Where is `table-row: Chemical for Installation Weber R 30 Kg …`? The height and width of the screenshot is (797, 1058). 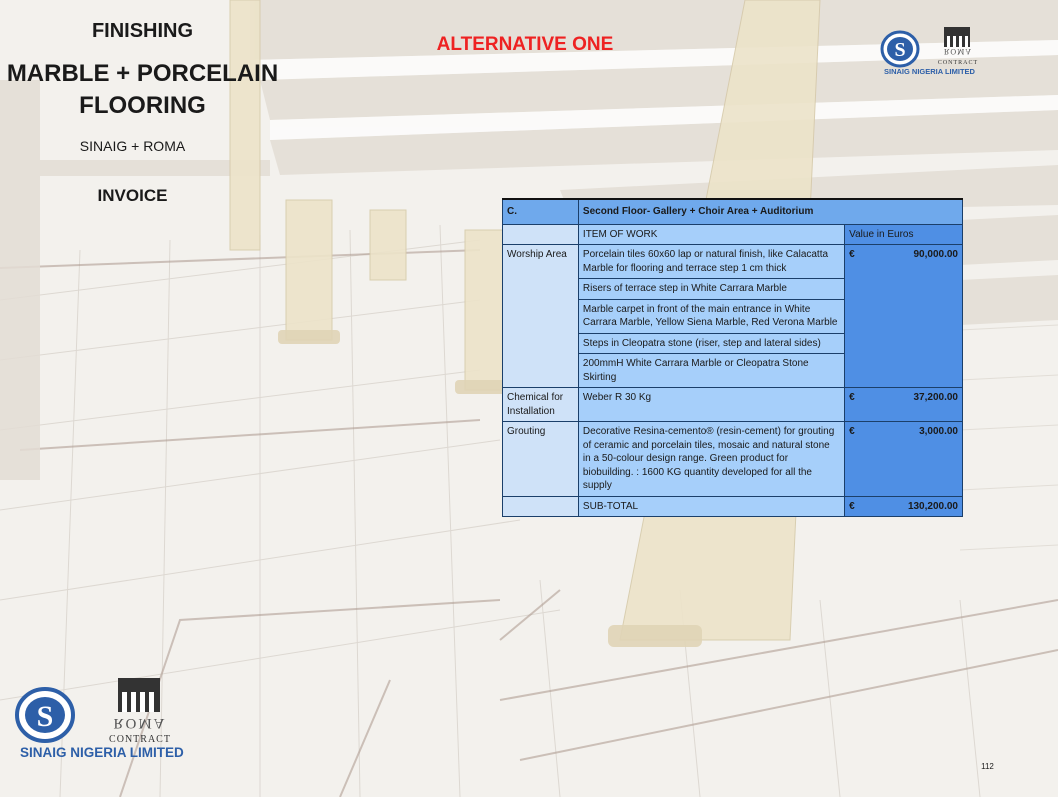
table-row: Chemical for Installation Weber R 30 Kg … is located at coordinates (732, 404).